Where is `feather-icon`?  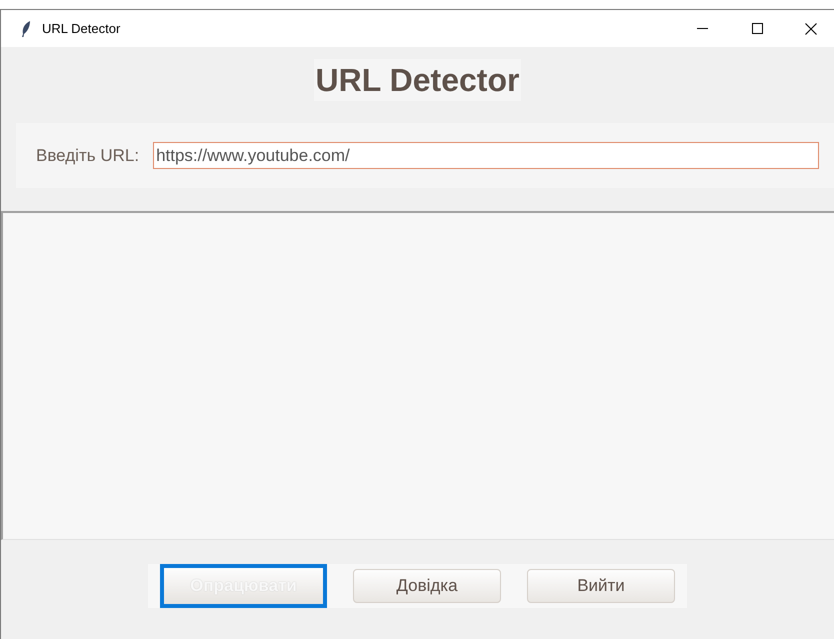
feather-icon is located at coordinates (26, 28).